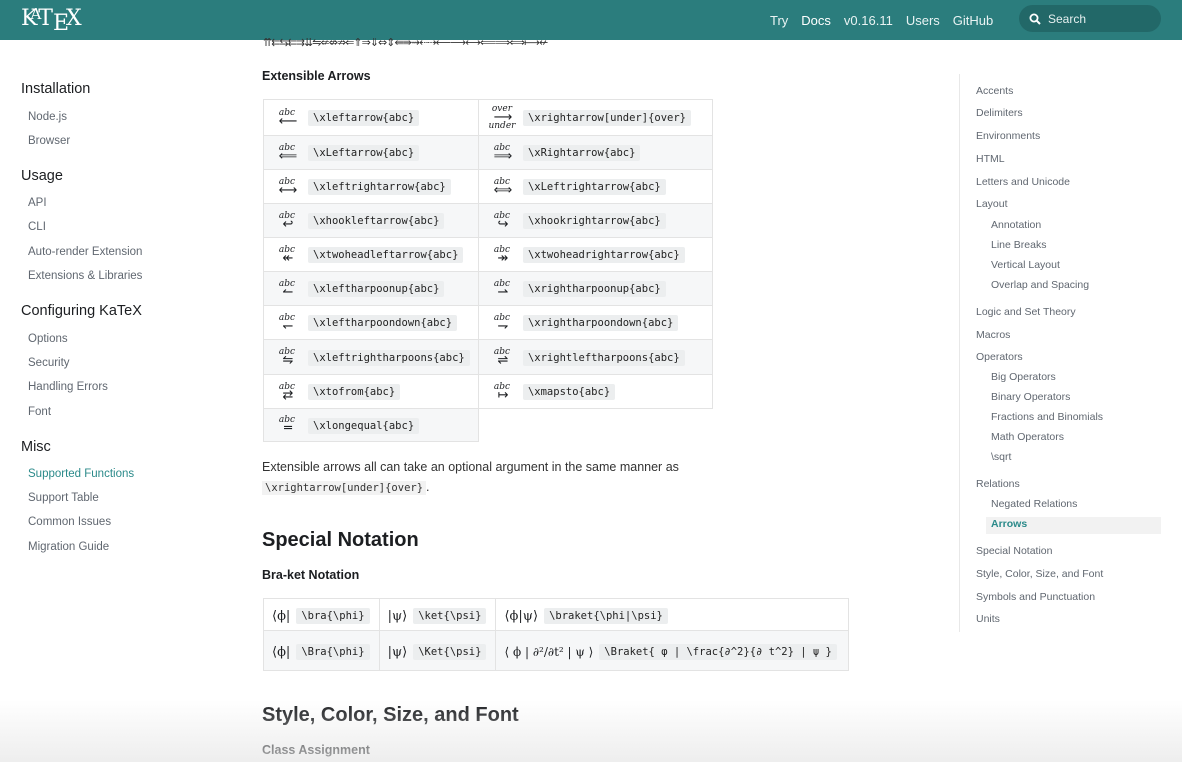 The width and height of the screenshot is (1182, 762). I want to click on braket-heading: Bra-ket Notation, so click(311, 575).